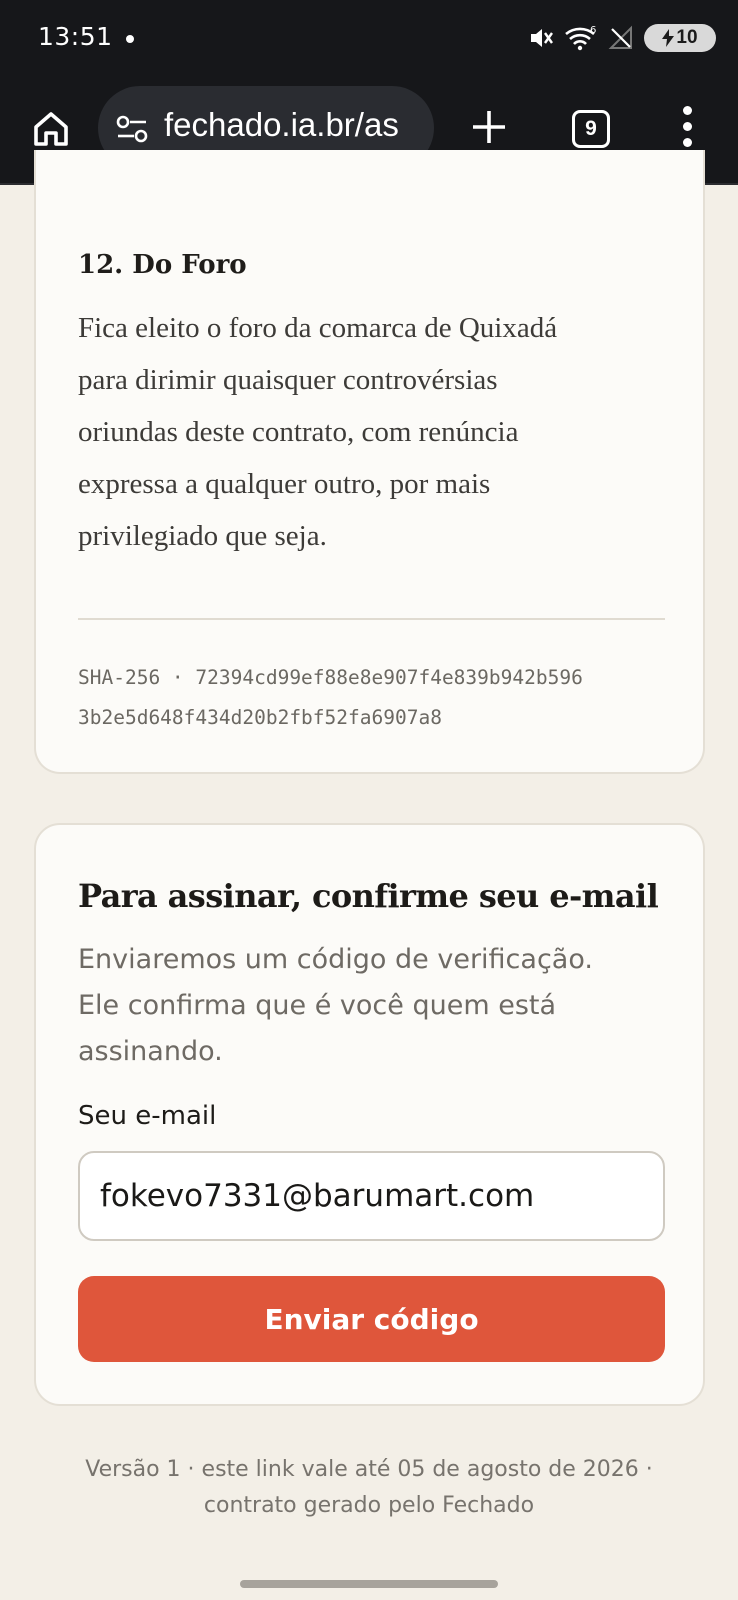 The height and width of the screenshot is (1600, 738). What do you see at coordinates (284, 484) in the screenshot?
I see `clause-line: expressa a qualquer outro, por mais` at bounding box center [284, 484].